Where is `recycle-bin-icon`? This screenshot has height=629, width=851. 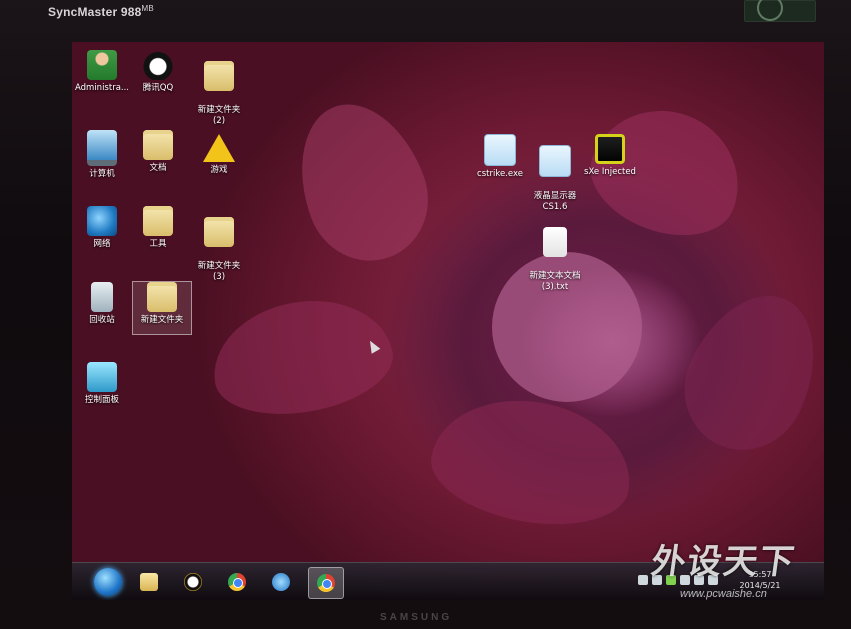 recycle-bin-icon is located at coordinates (102, 297).